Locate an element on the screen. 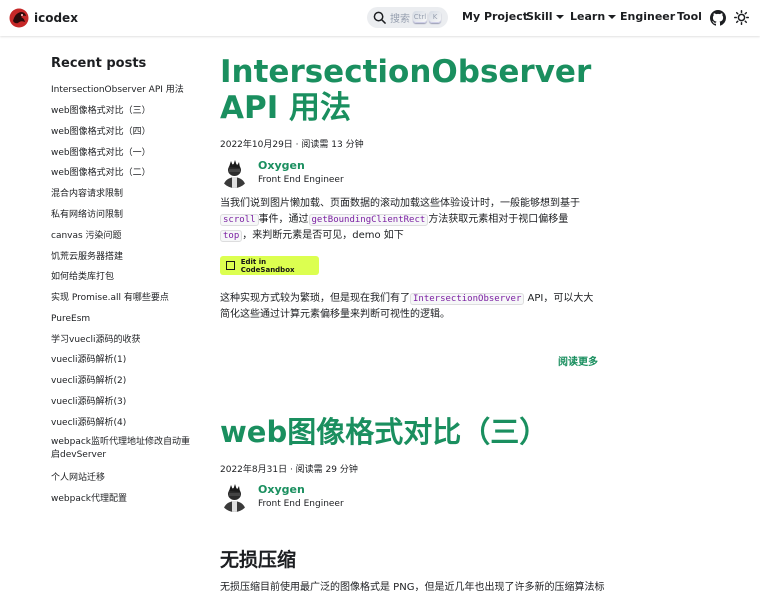  brand-link: icodex is located at coordinates (43, 18).